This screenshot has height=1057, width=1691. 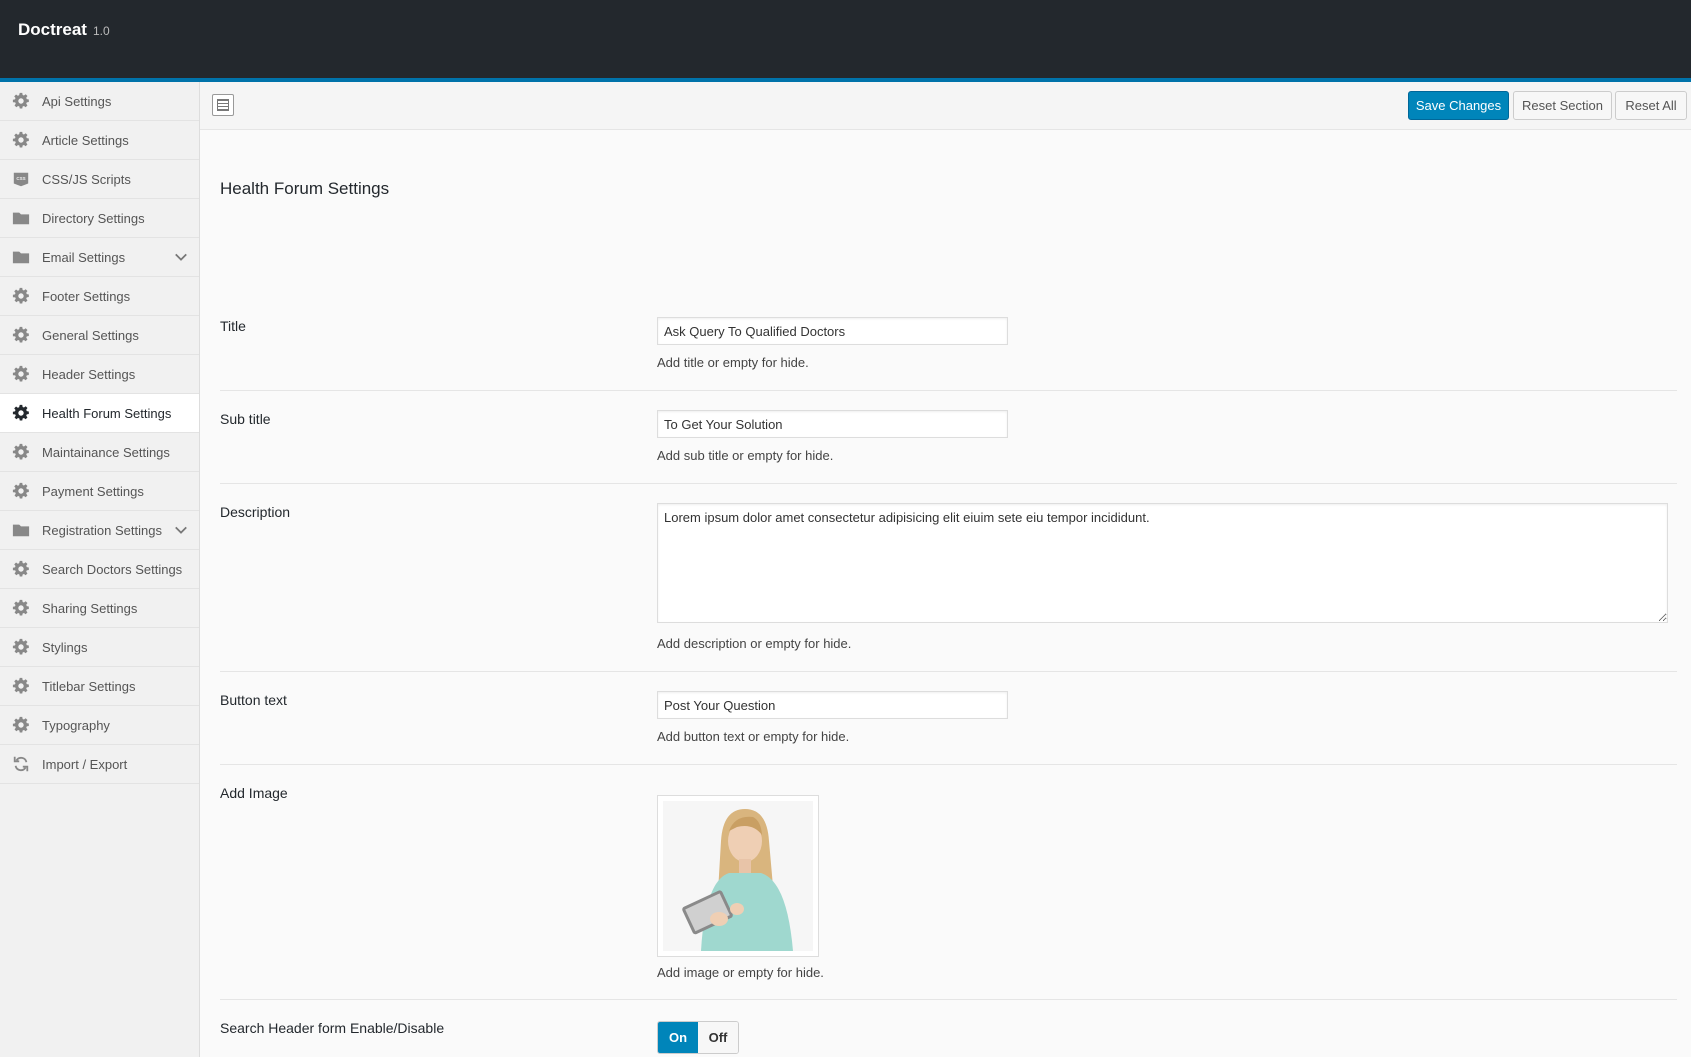 I want to click on sidebar-item-label: Search Doctors Settings, so click(x=112, y=569).